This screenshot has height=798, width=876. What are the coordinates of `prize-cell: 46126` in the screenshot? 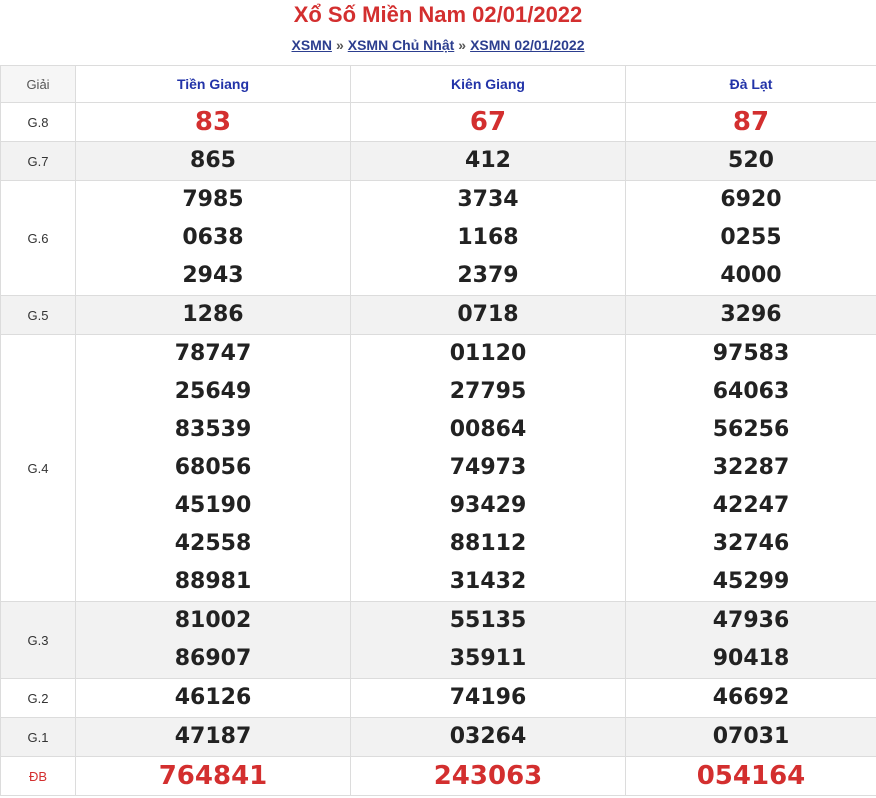 It's located at (213, 698).